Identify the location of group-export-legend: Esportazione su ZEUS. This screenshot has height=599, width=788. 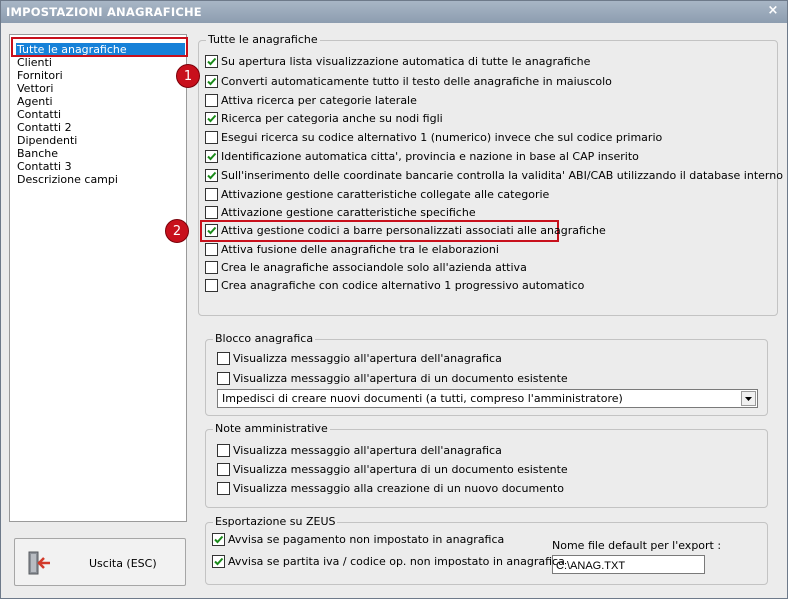
(275, 522).